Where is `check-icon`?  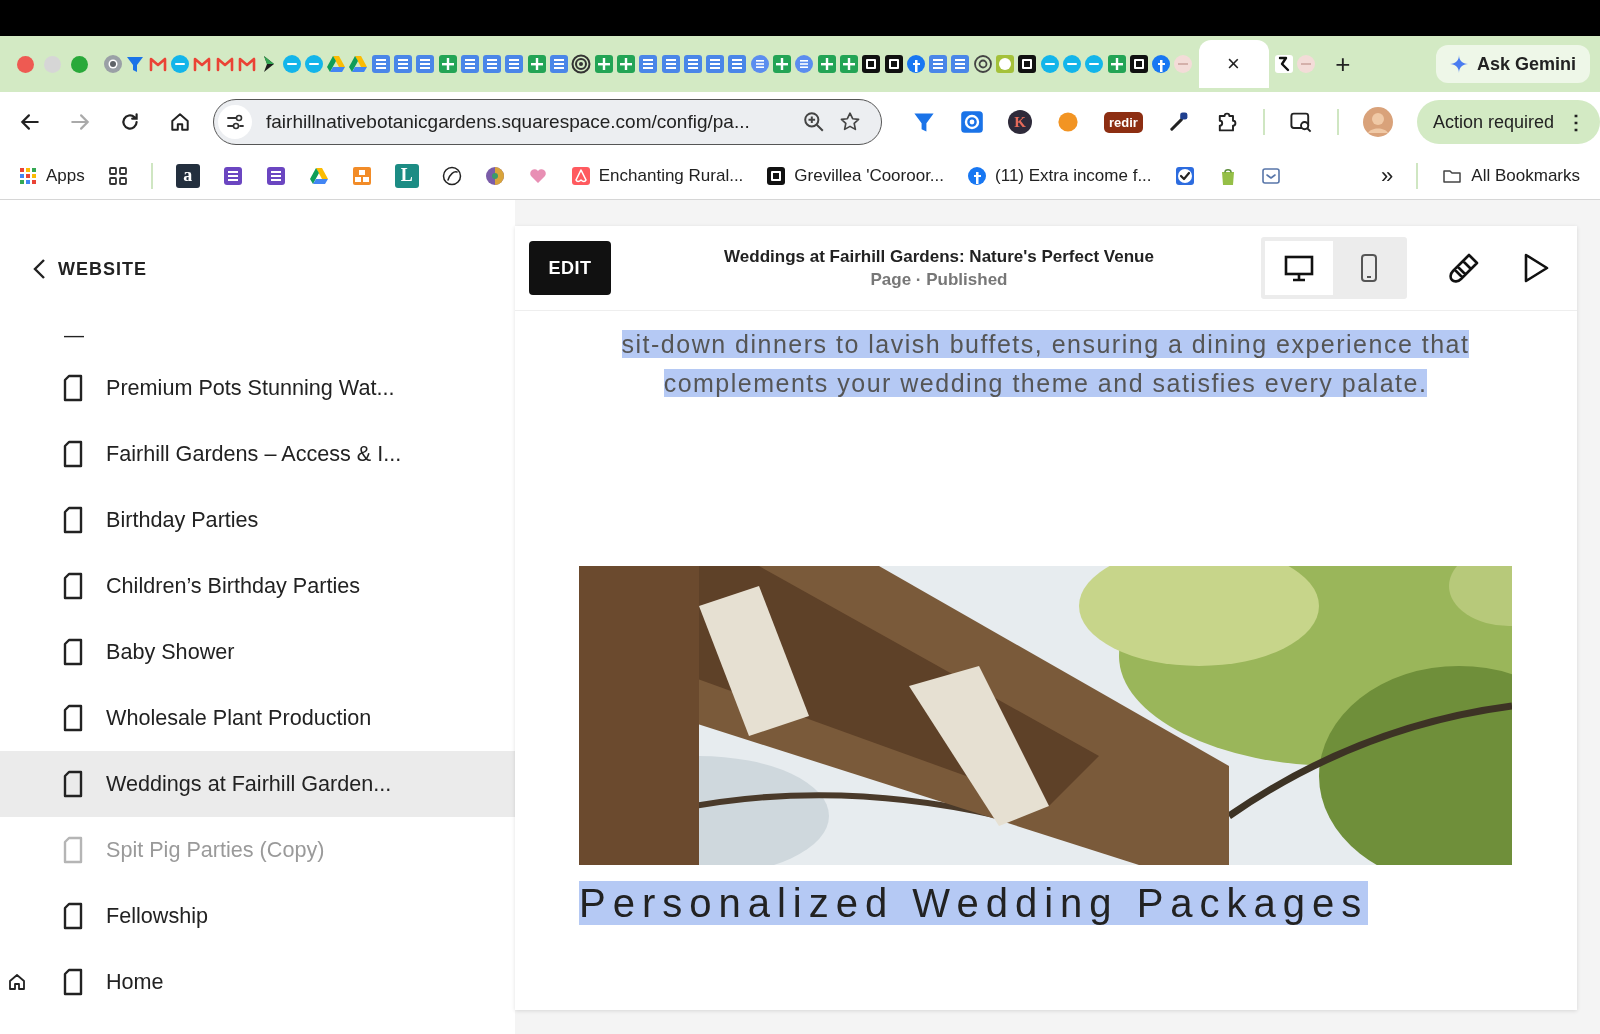
check-icon is located at coordinates (1184, 175).